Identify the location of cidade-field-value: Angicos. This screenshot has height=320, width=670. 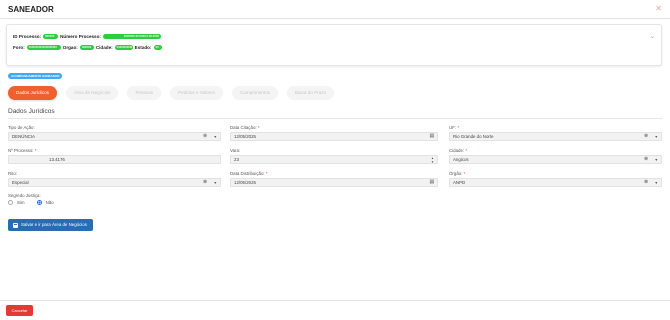
(461, 159).